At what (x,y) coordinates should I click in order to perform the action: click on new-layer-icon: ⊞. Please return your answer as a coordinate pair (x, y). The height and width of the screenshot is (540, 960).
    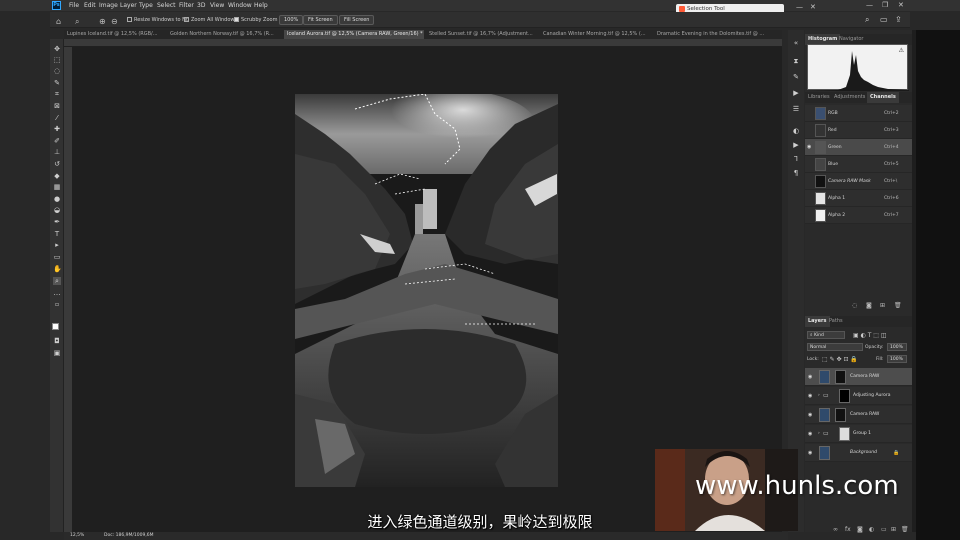
    Looking at the image, I should click on (893, 529).